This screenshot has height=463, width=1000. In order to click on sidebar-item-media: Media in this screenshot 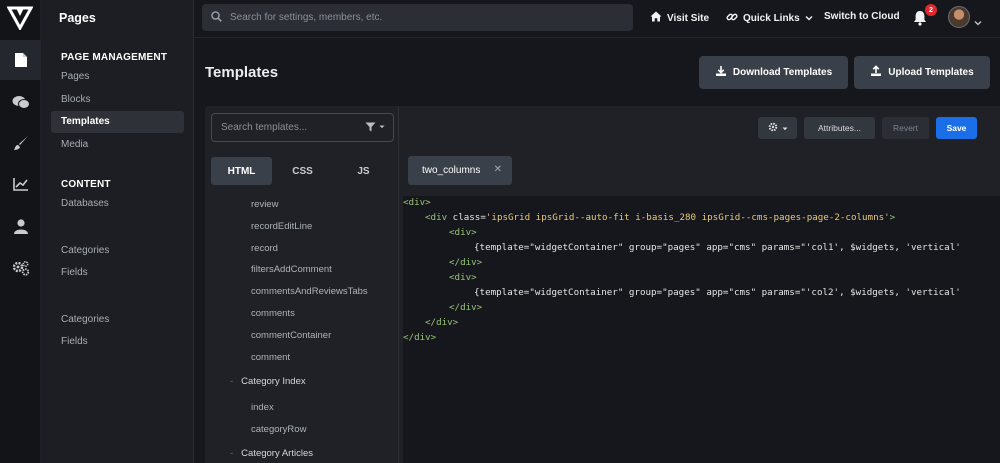, I will do `click(117, 145)`.